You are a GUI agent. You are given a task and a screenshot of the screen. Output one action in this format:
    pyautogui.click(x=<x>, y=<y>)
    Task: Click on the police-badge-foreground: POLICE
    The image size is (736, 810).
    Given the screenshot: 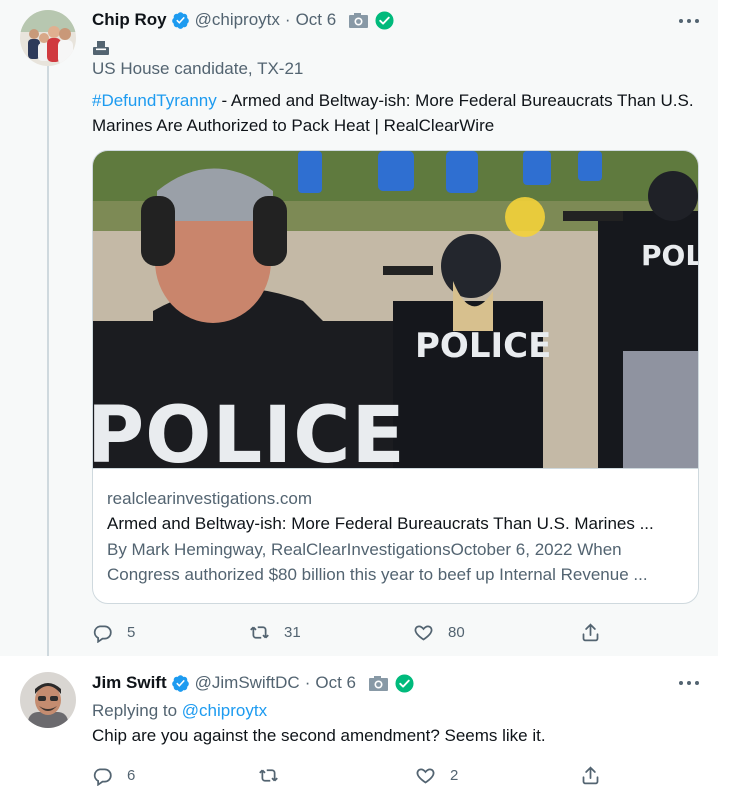 What is the action you would take?
    pyautogui.click(x=249, y=430)
    